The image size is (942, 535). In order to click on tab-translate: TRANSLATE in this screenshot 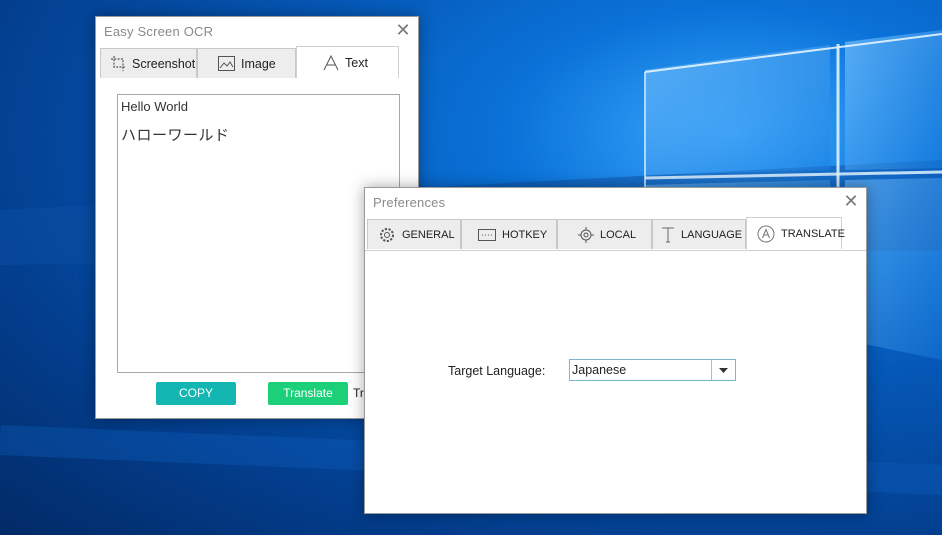, I will do `click(795, 233)`.